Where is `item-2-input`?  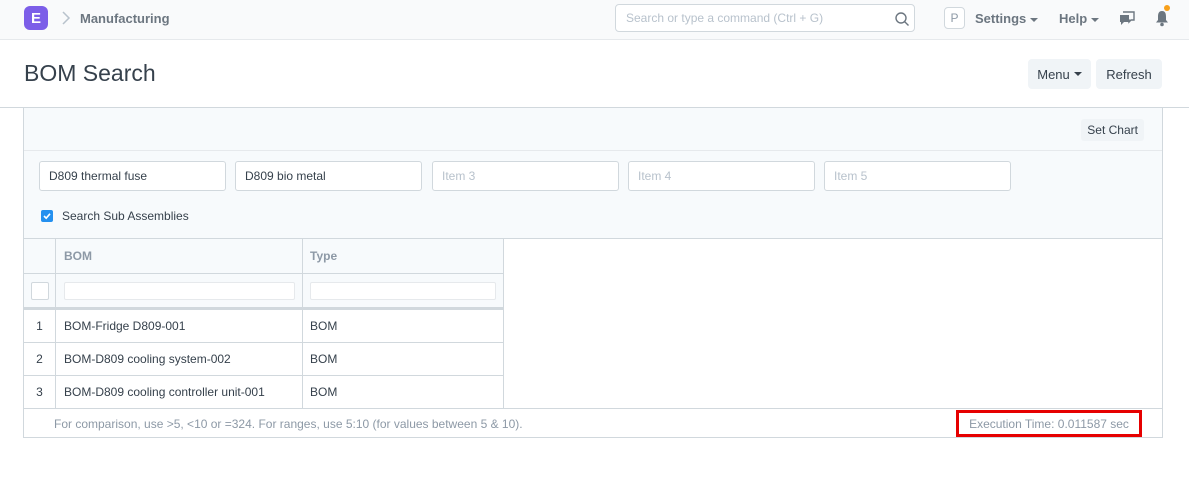
item-2-input is located at coordinates (328, 176).